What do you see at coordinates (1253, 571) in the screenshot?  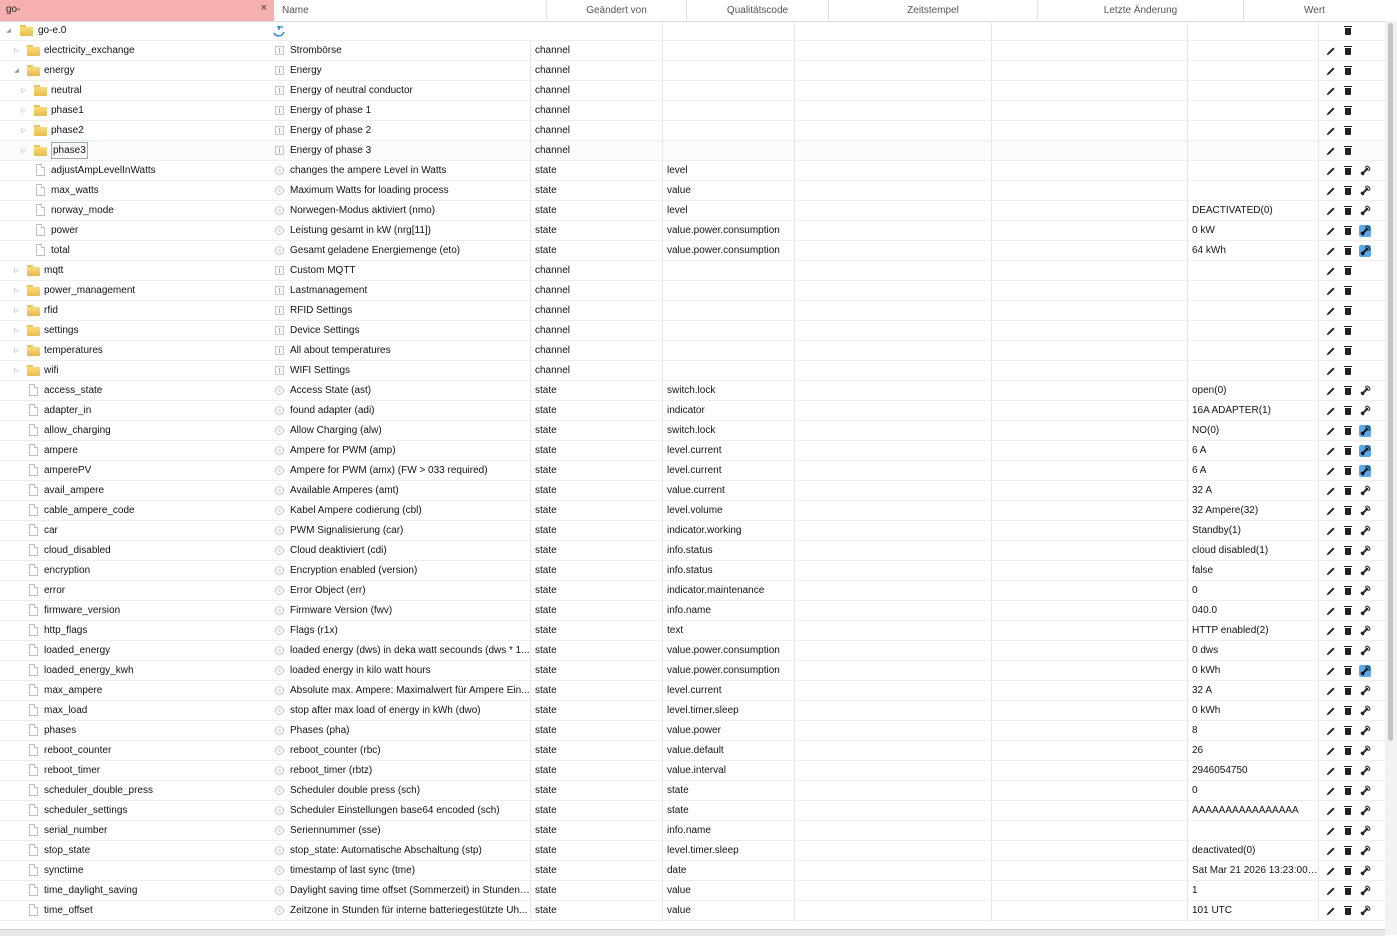 I see `value-cell: false` at bounding box center [1253, 571].